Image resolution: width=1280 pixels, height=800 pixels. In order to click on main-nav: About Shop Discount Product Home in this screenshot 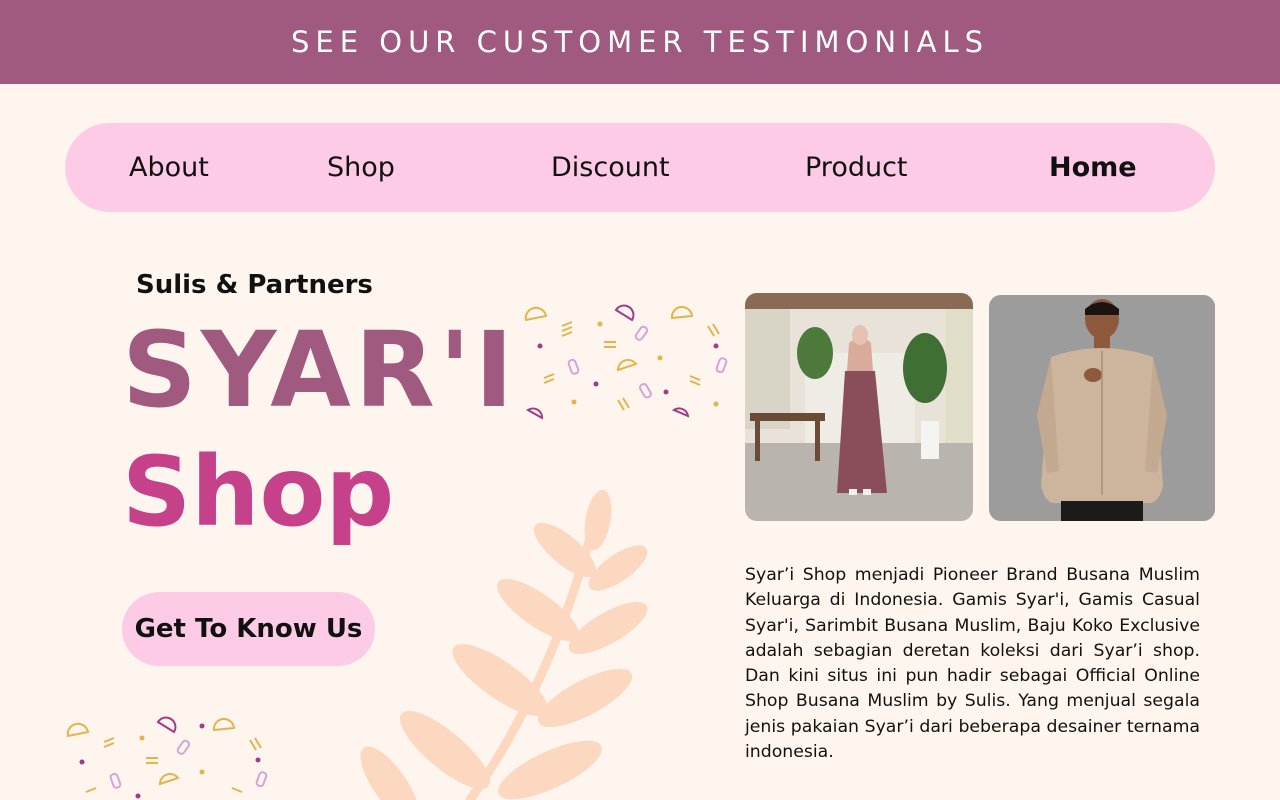, I will do `click(640, 167)`.